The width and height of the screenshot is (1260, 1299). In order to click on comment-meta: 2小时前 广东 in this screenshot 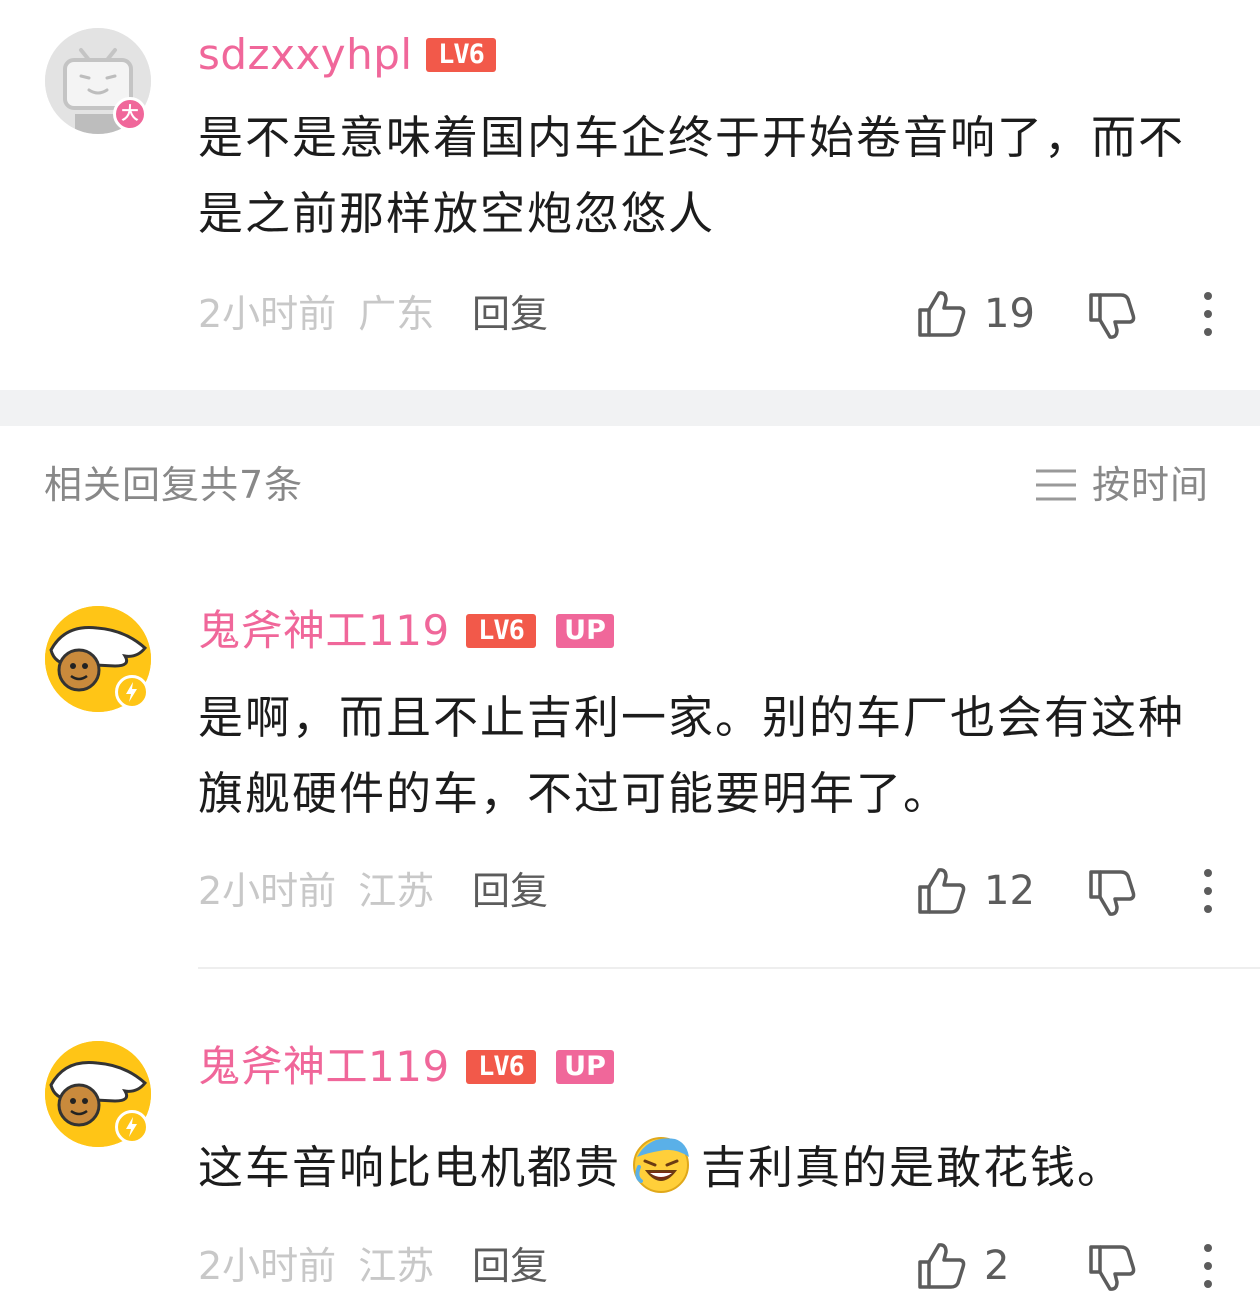, I will do `click(316, 314)`.